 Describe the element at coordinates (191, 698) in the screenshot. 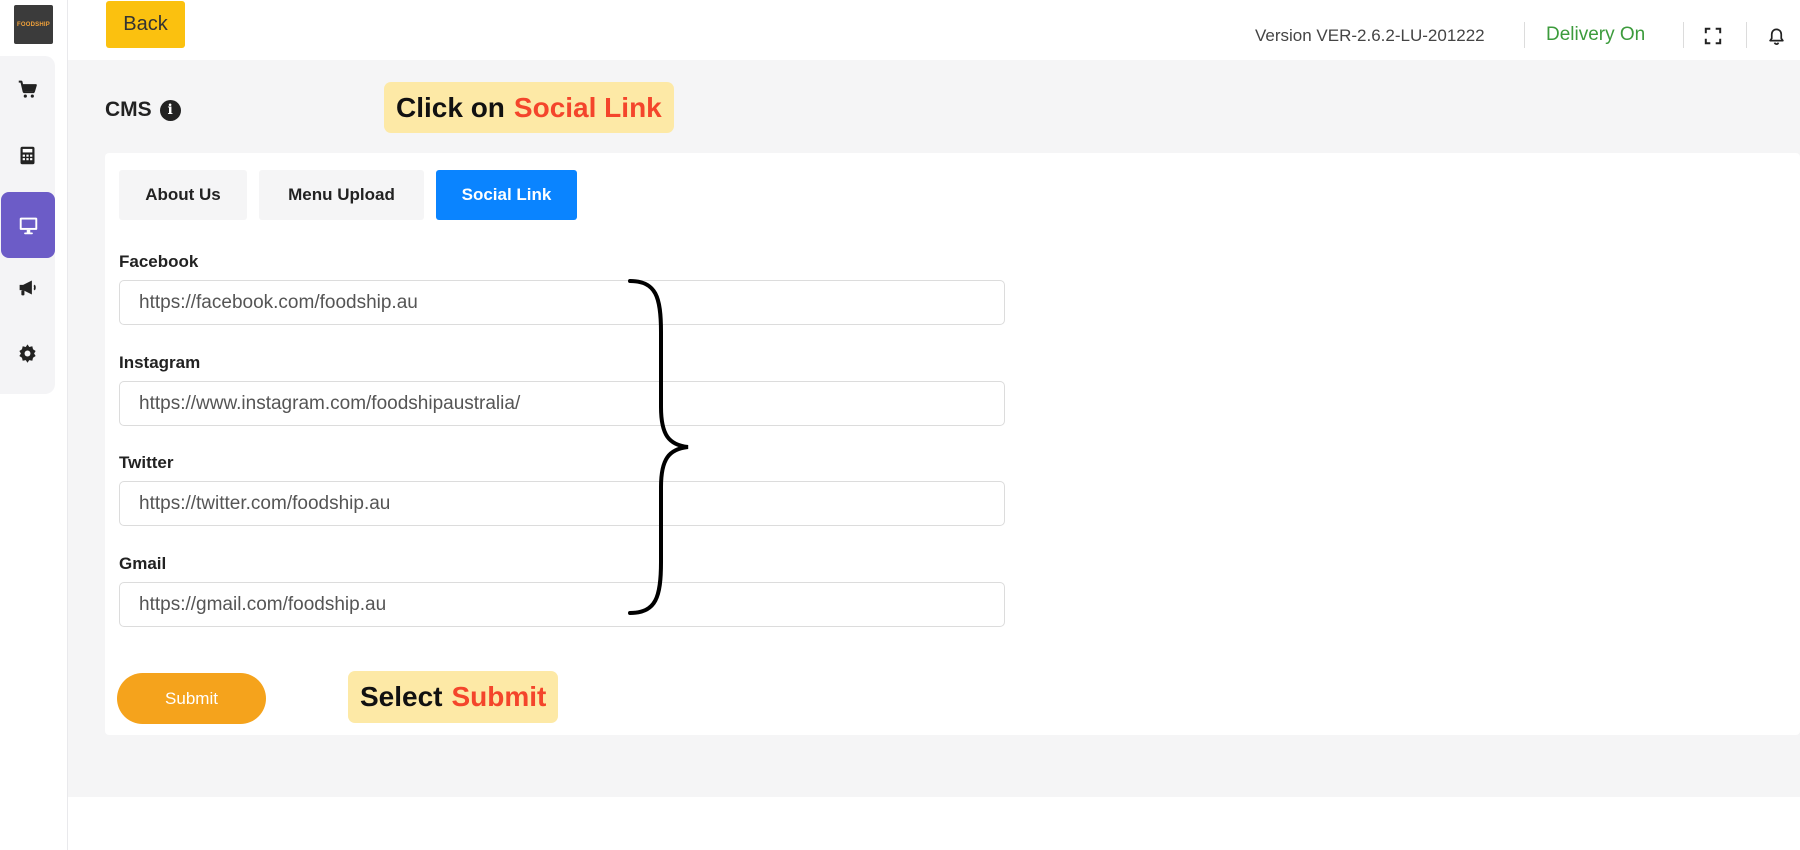

I see `submit-button: Submit` at that location.